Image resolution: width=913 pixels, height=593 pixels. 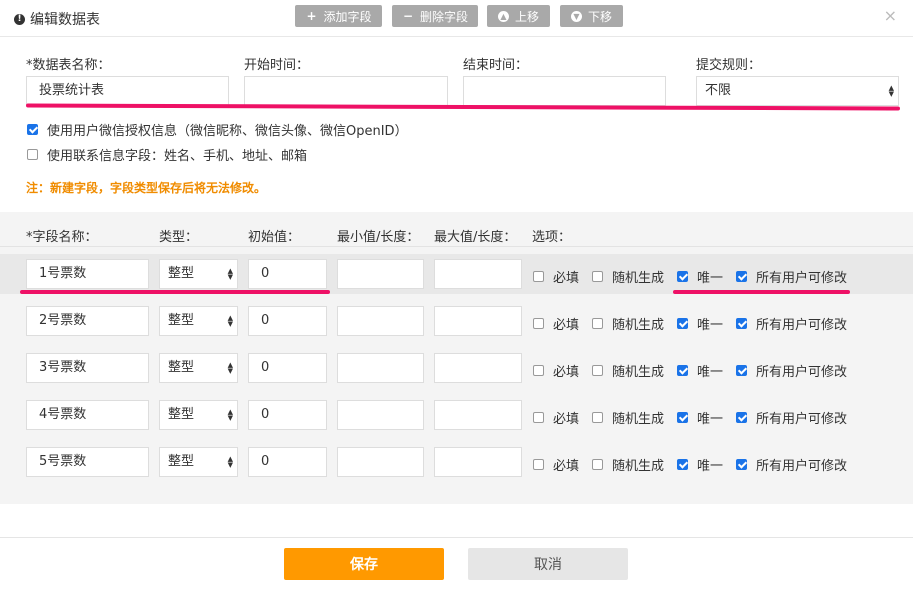 I want to click on add-field-button: + 添加字段, so click(x=338, y=16).